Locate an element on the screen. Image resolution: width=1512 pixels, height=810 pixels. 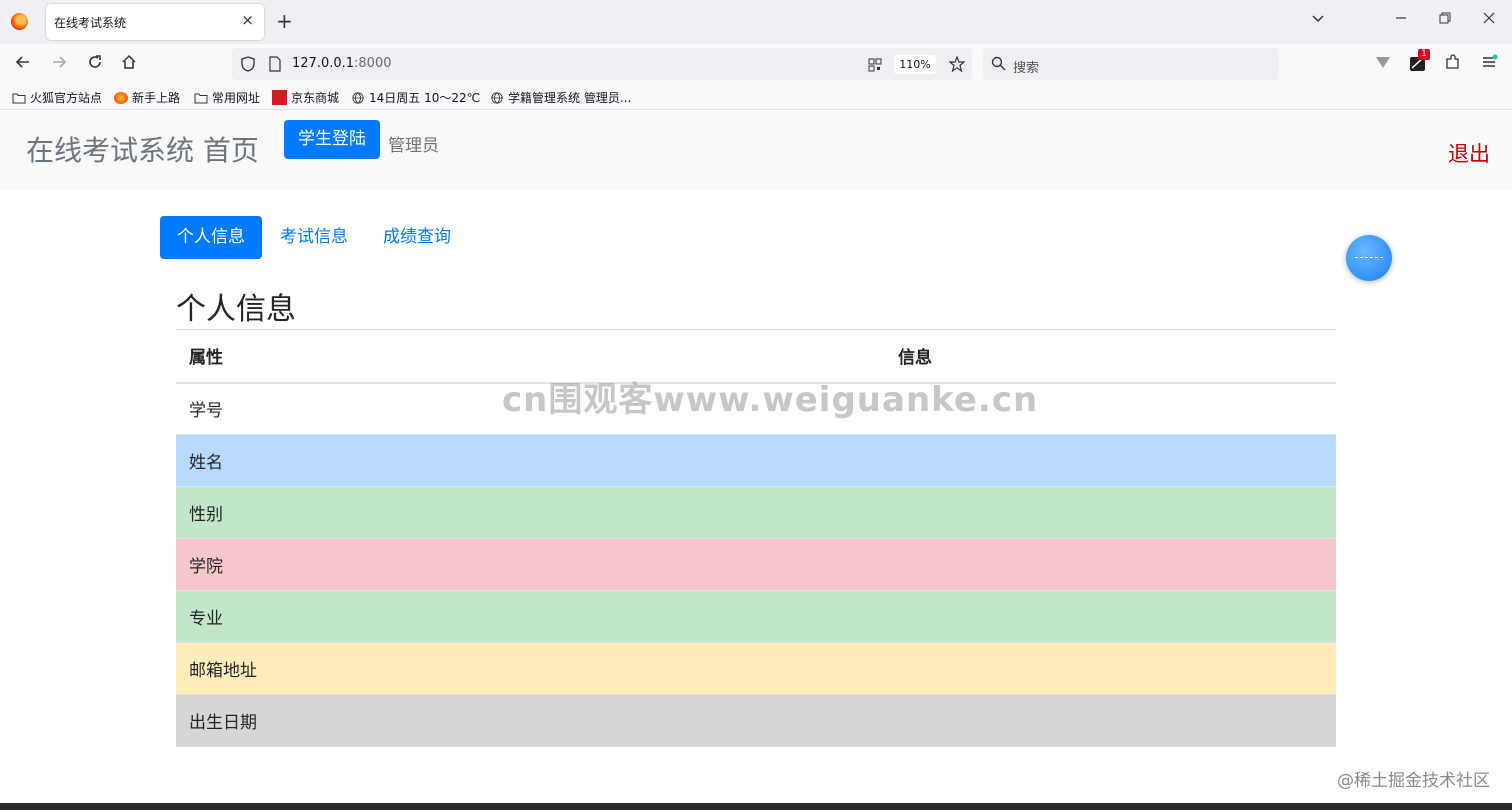
reload-icon is located at coordinates (95, 64).